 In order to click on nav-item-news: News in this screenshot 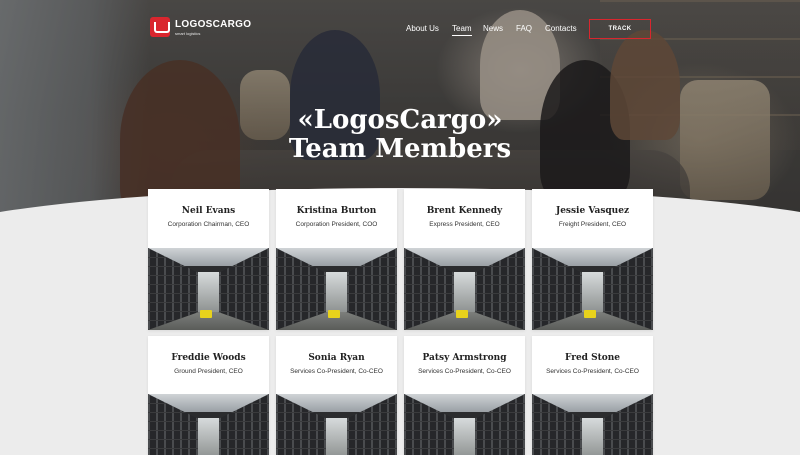, I will do `click(493, 28)`.